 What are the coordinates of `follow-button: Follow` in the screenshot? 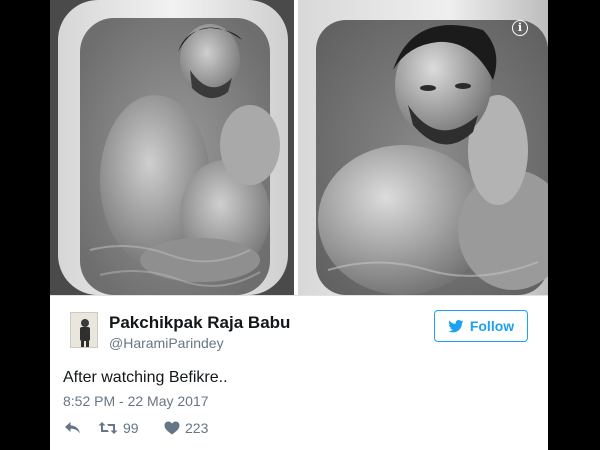 It's located at (481, 326).